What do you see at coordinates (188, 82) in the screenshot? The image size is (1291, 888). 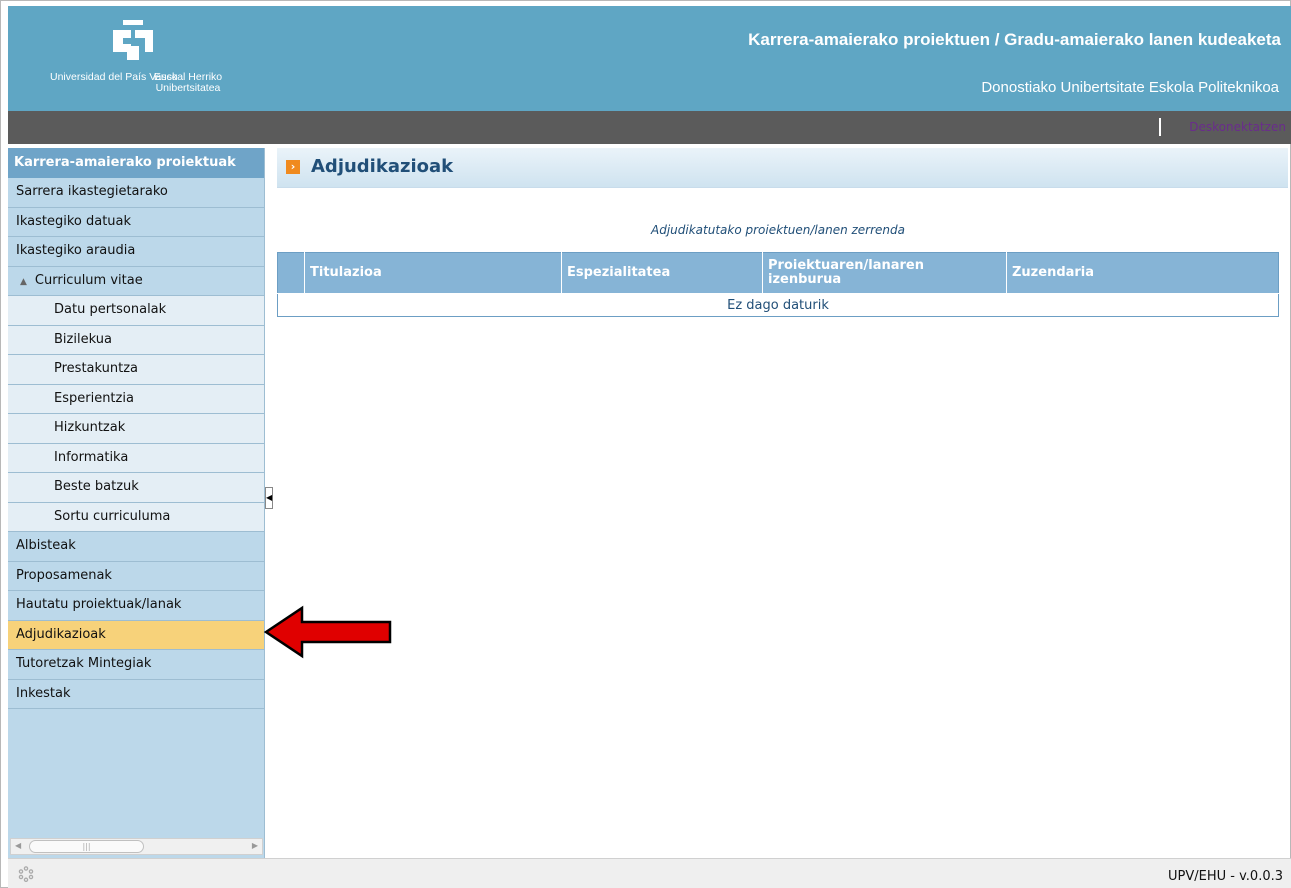 I see `logo-text-eu: Euskal Herriko Unibertsitatea` at bounding box center [188, 82].